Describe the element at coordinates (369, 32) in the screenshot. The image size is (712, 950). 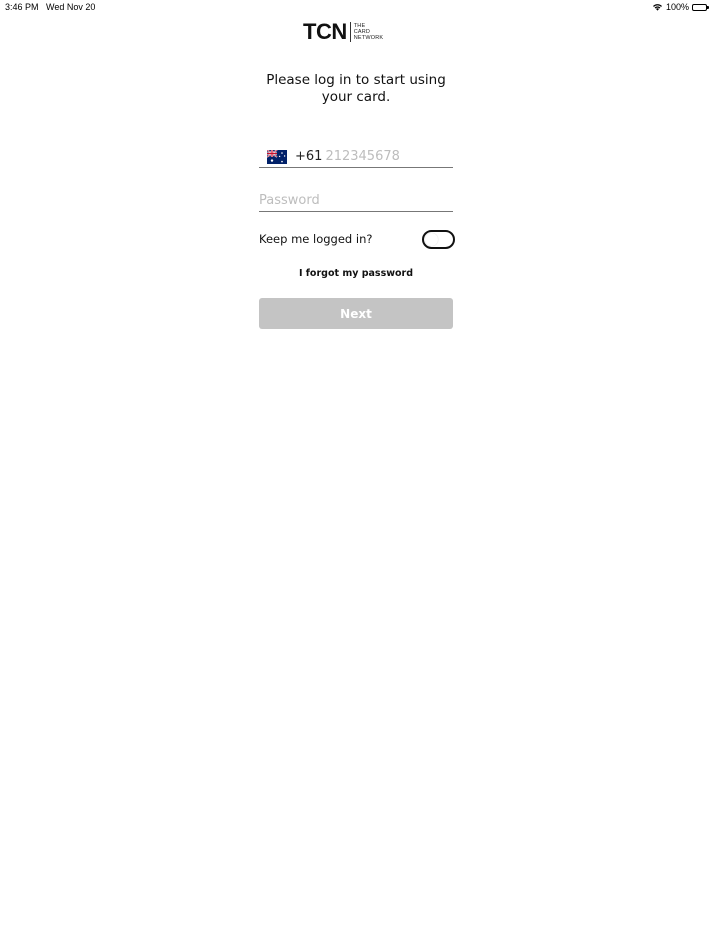
I see `logo-subtitle: THE CARD NETWORK` at that location.